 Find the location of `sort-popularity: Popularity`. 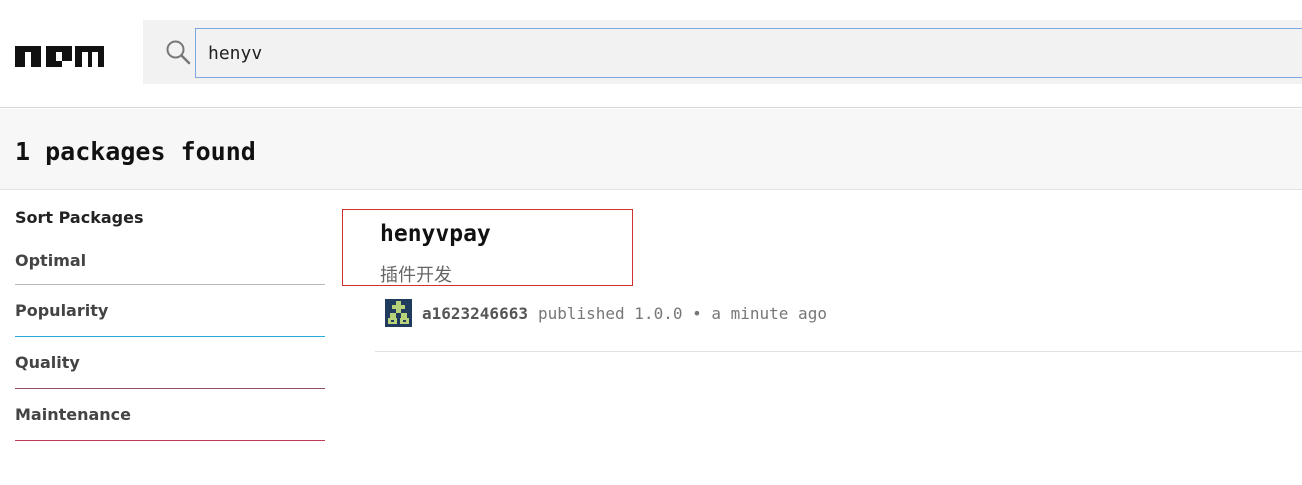

sort-popularity: Popularity is located at coordinates (170, 311).